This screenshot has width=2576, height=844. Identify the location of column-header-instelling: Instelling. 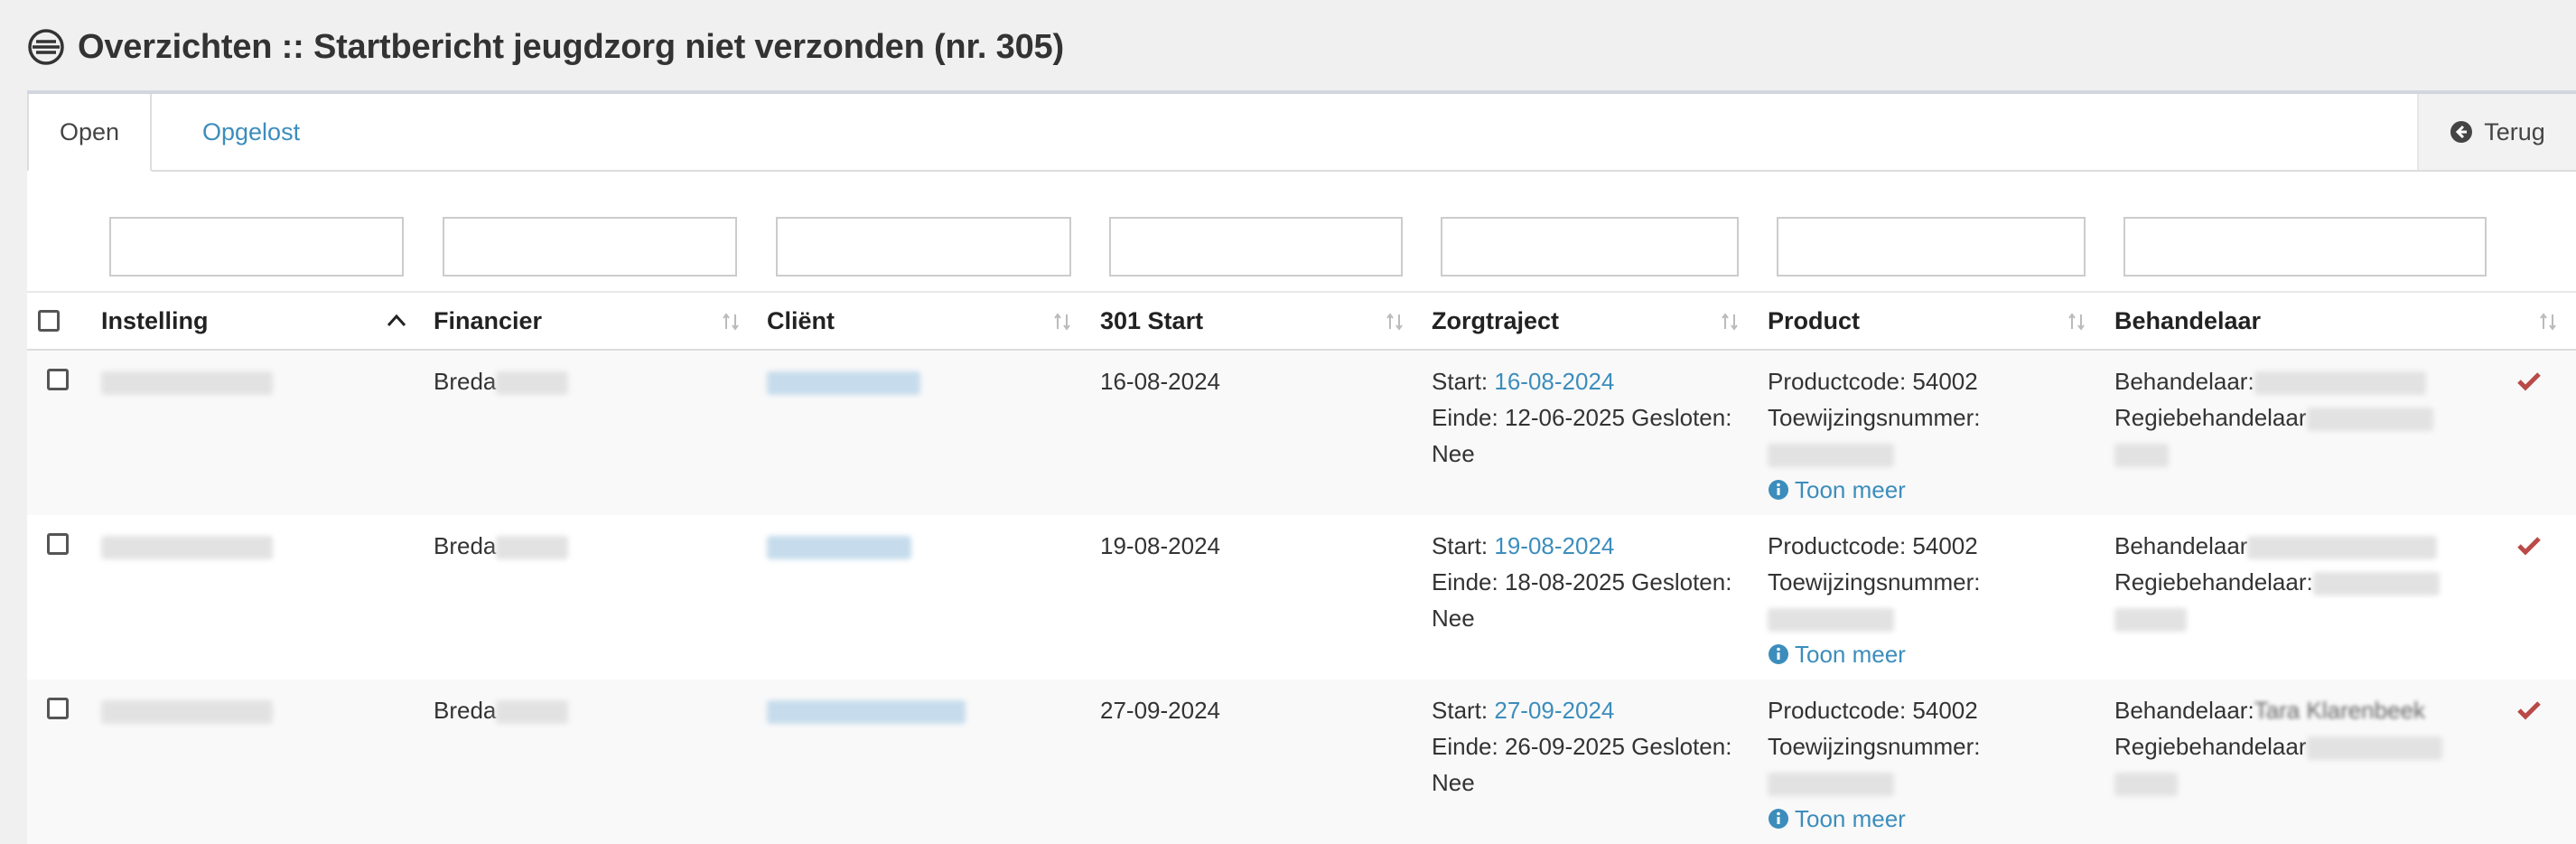
(155, 321).